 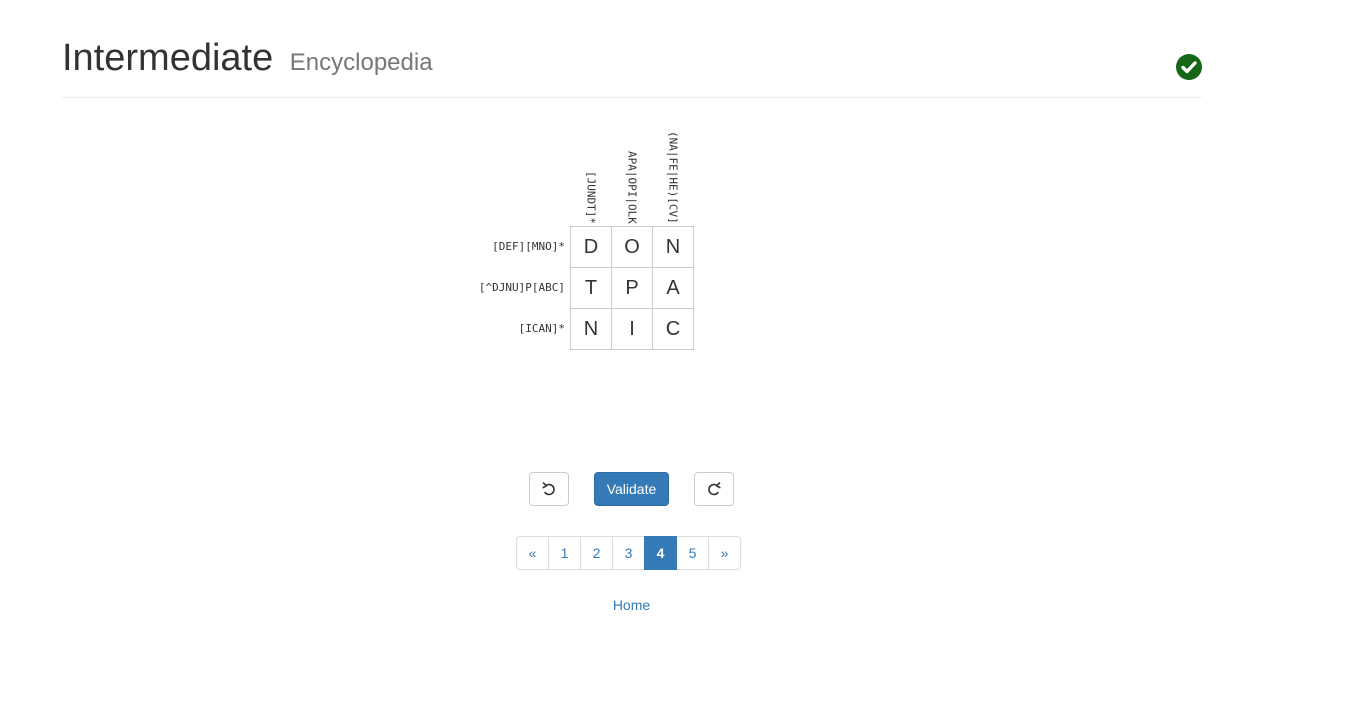 I want to click on grid-cell: C, so click(x=673, y=329).